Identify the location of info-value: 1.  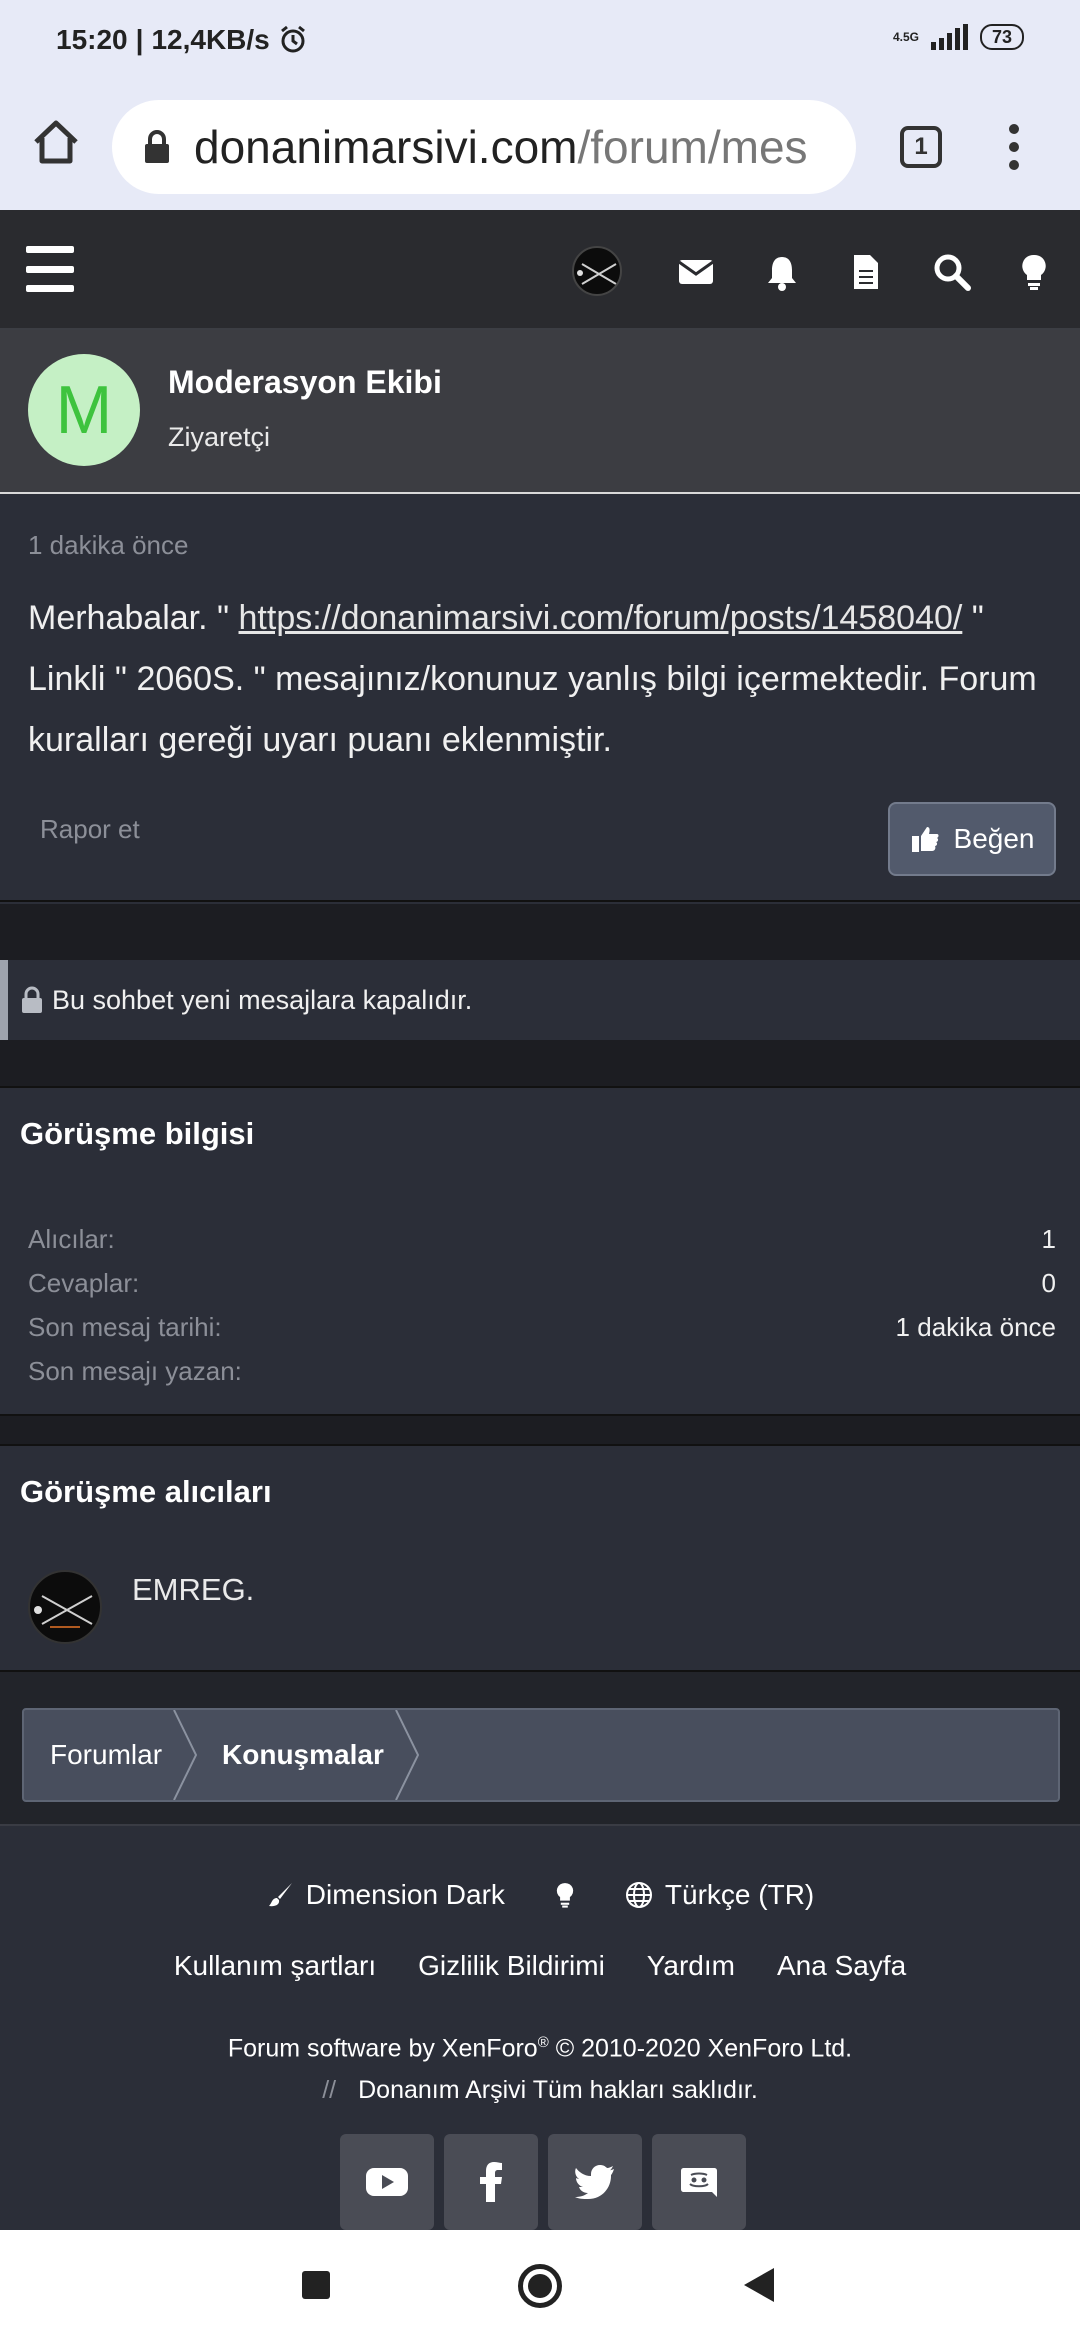
(1048, 1239).